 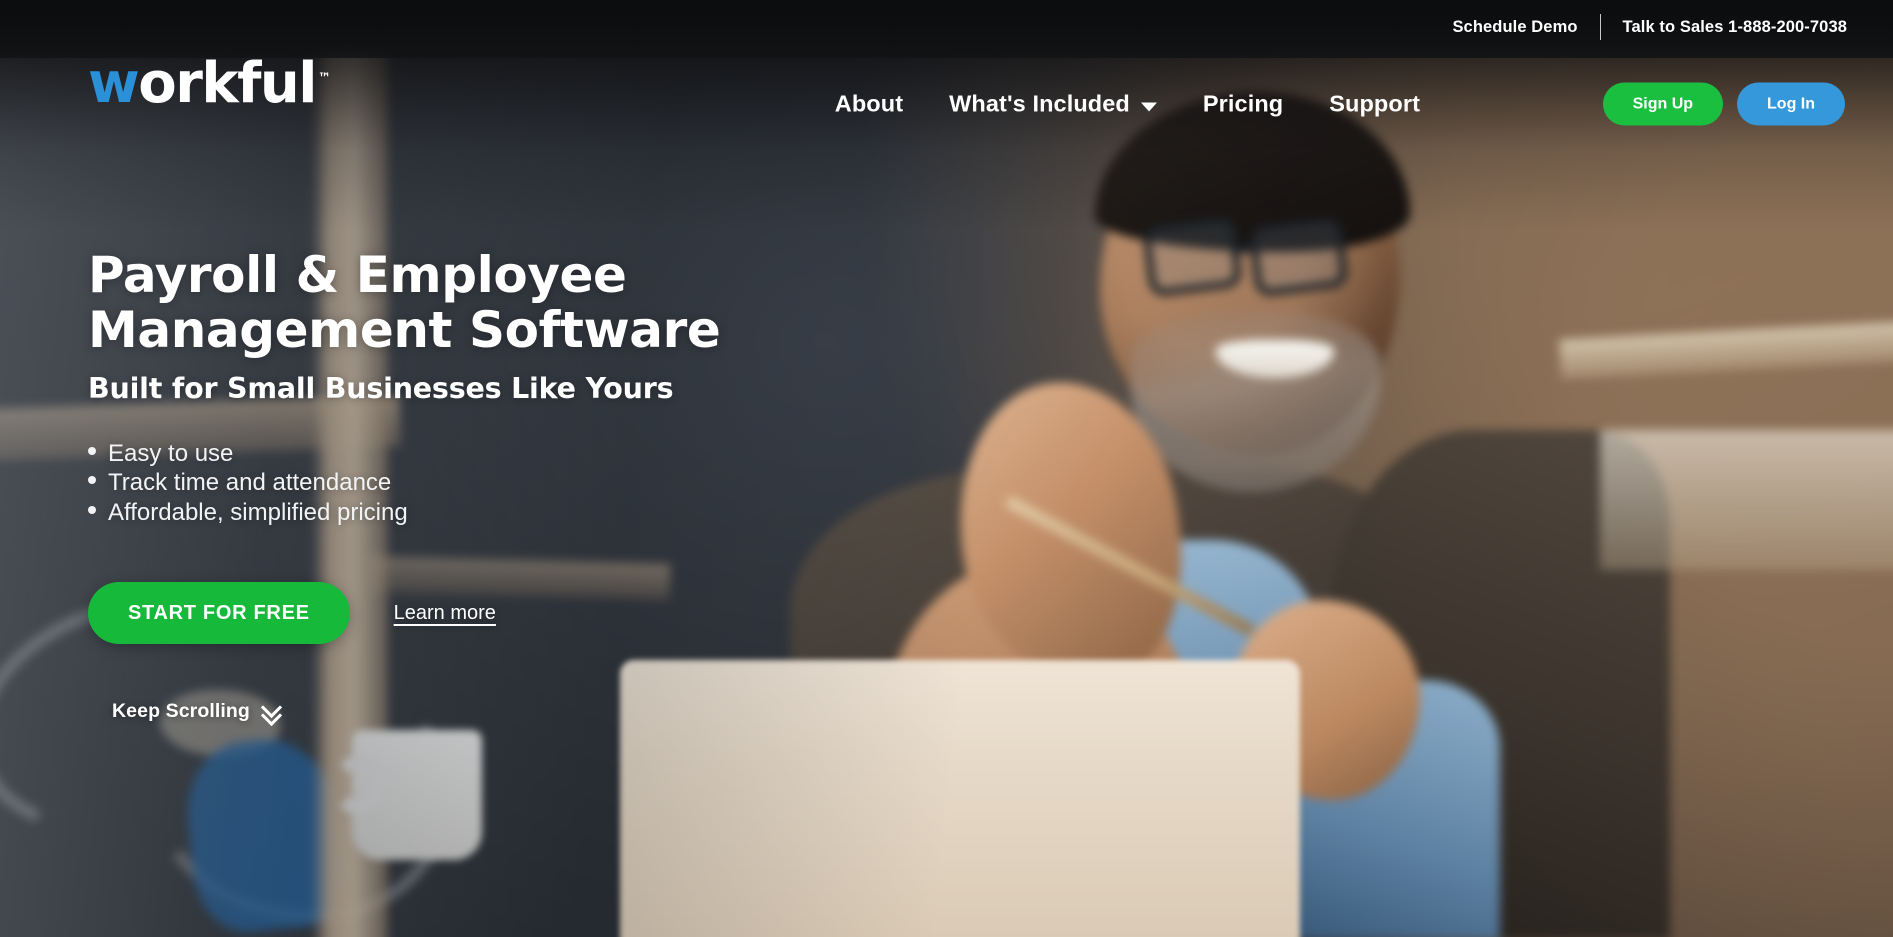 What do you see at coordinates (445, 613) in the screenshot?
I see `learn-more-link: Learn more` at bounding box center [445, 613].